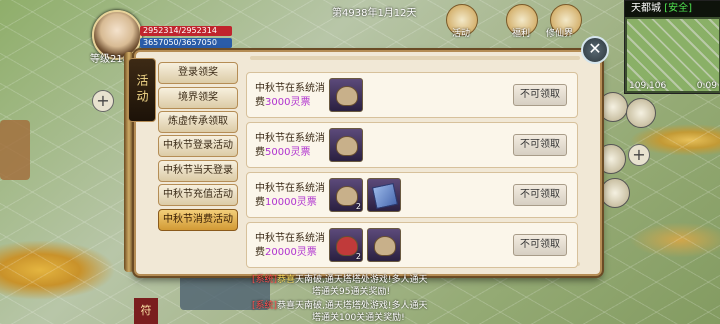  What do you see at coordinates (288, 102) in the screenshot?
I see `spend-amount: 3000灵票` at bounding box center [288, 102].